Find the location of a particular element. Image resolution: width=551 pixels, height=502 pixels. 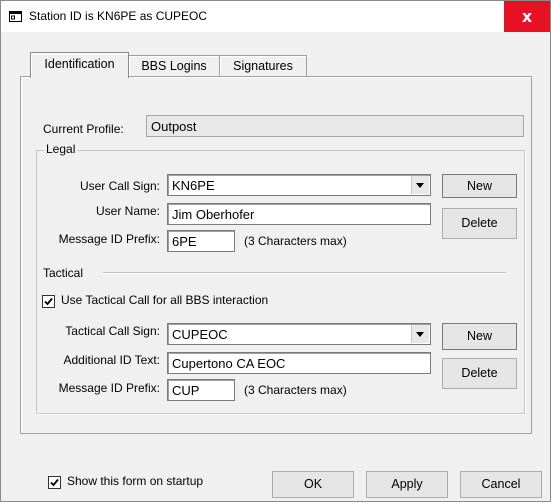

legal-caption: Legal is located at coordinates (61, 149).